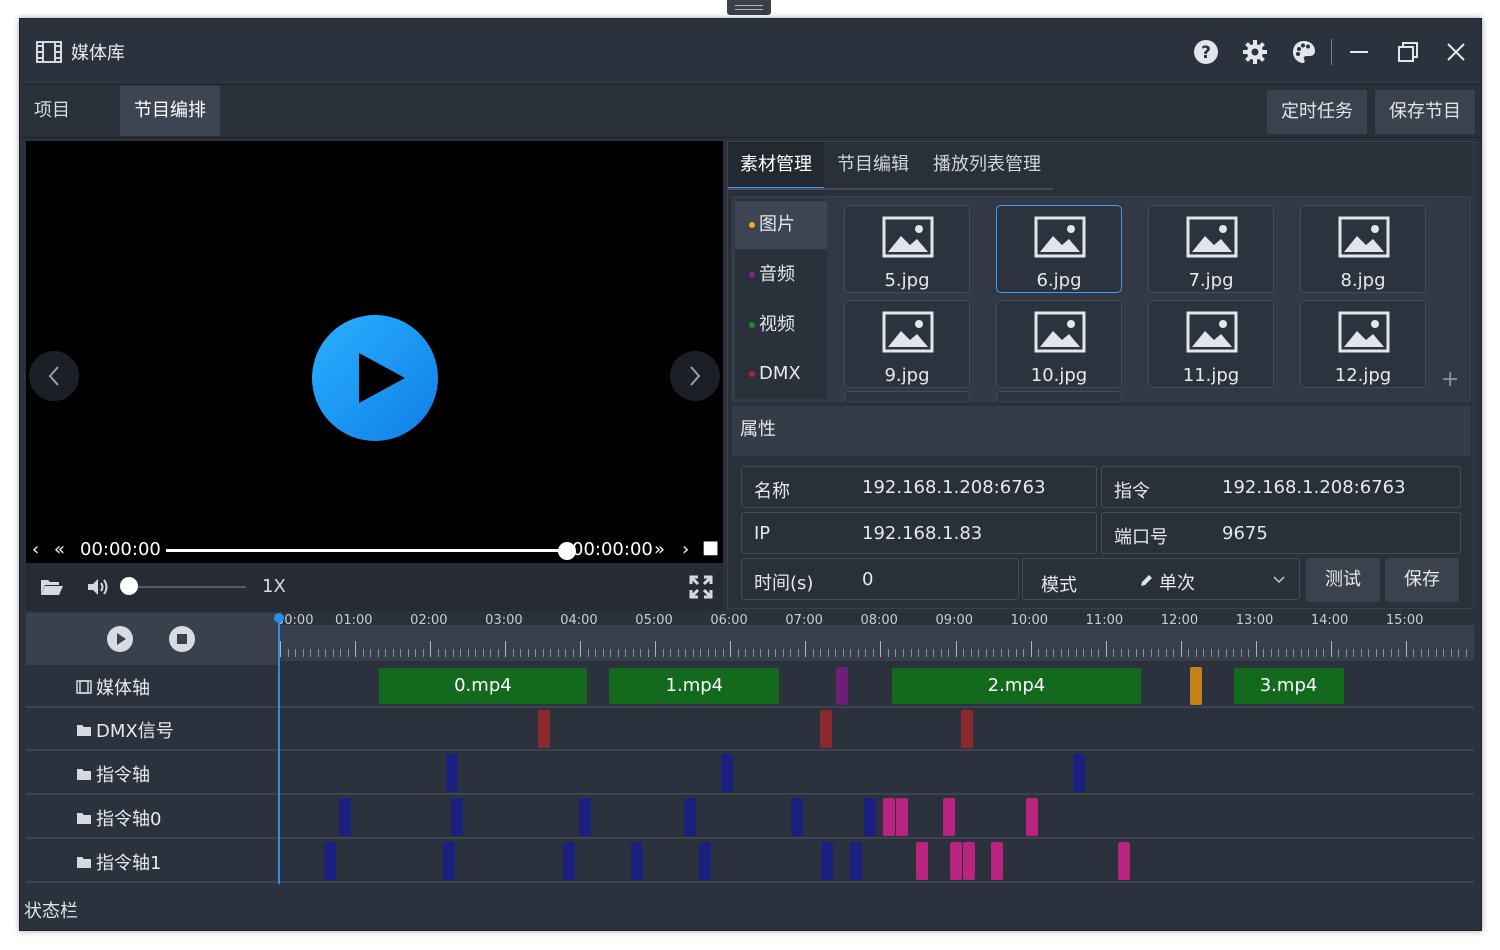 The image size is (1500, 950). Describe the element at coordinates (125, 730) in the screenshot. I see `track-label: DMX信号` at that location.